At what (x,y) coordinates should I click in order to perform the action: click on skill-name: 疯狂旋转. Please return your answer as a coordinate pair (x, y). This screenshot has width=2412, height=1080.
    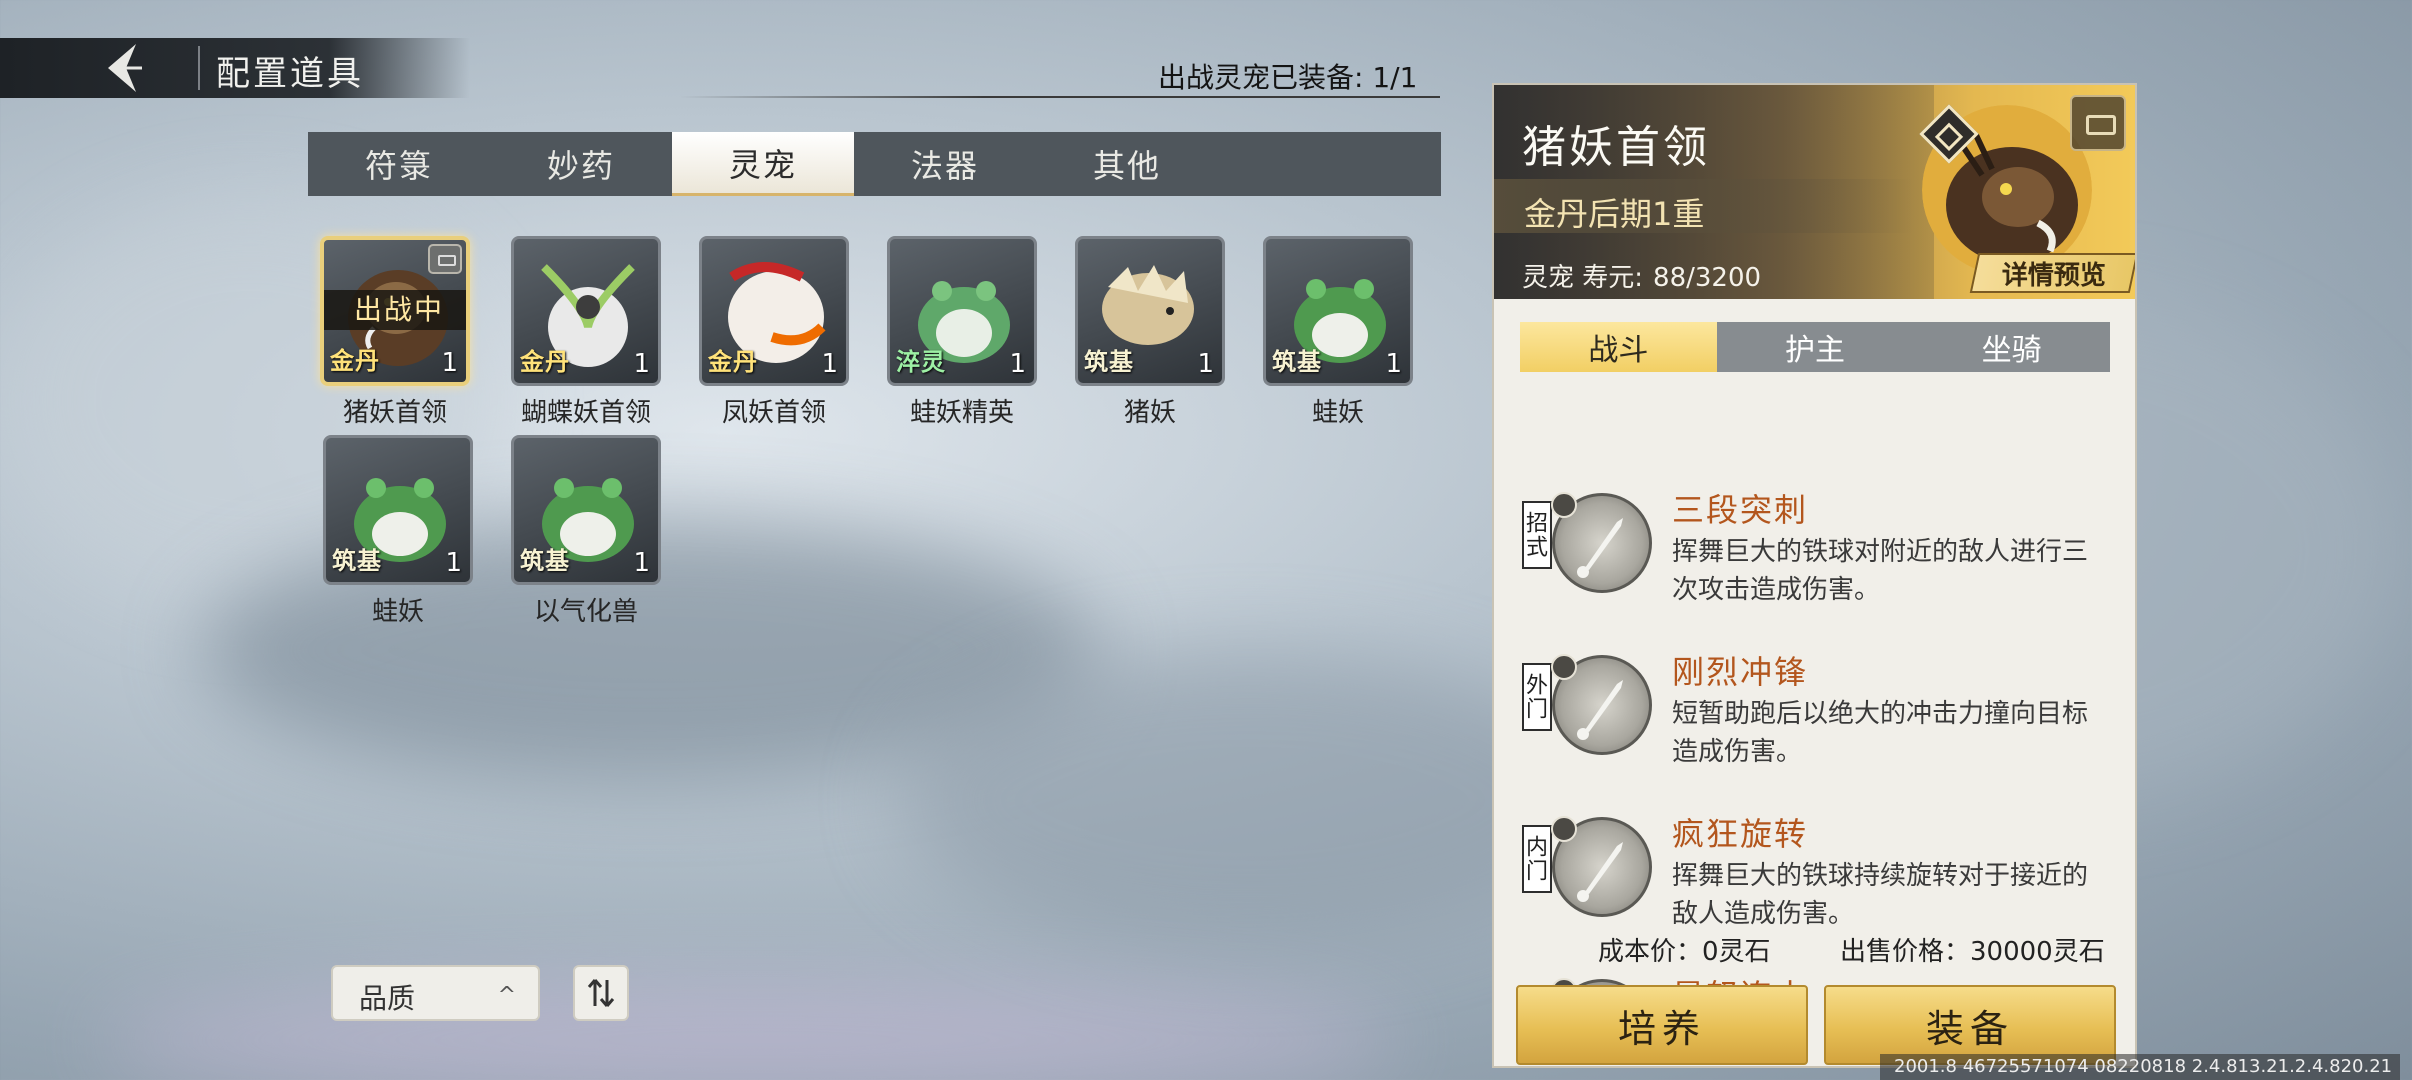
    Looking at the image, I should click on (1740, 834).